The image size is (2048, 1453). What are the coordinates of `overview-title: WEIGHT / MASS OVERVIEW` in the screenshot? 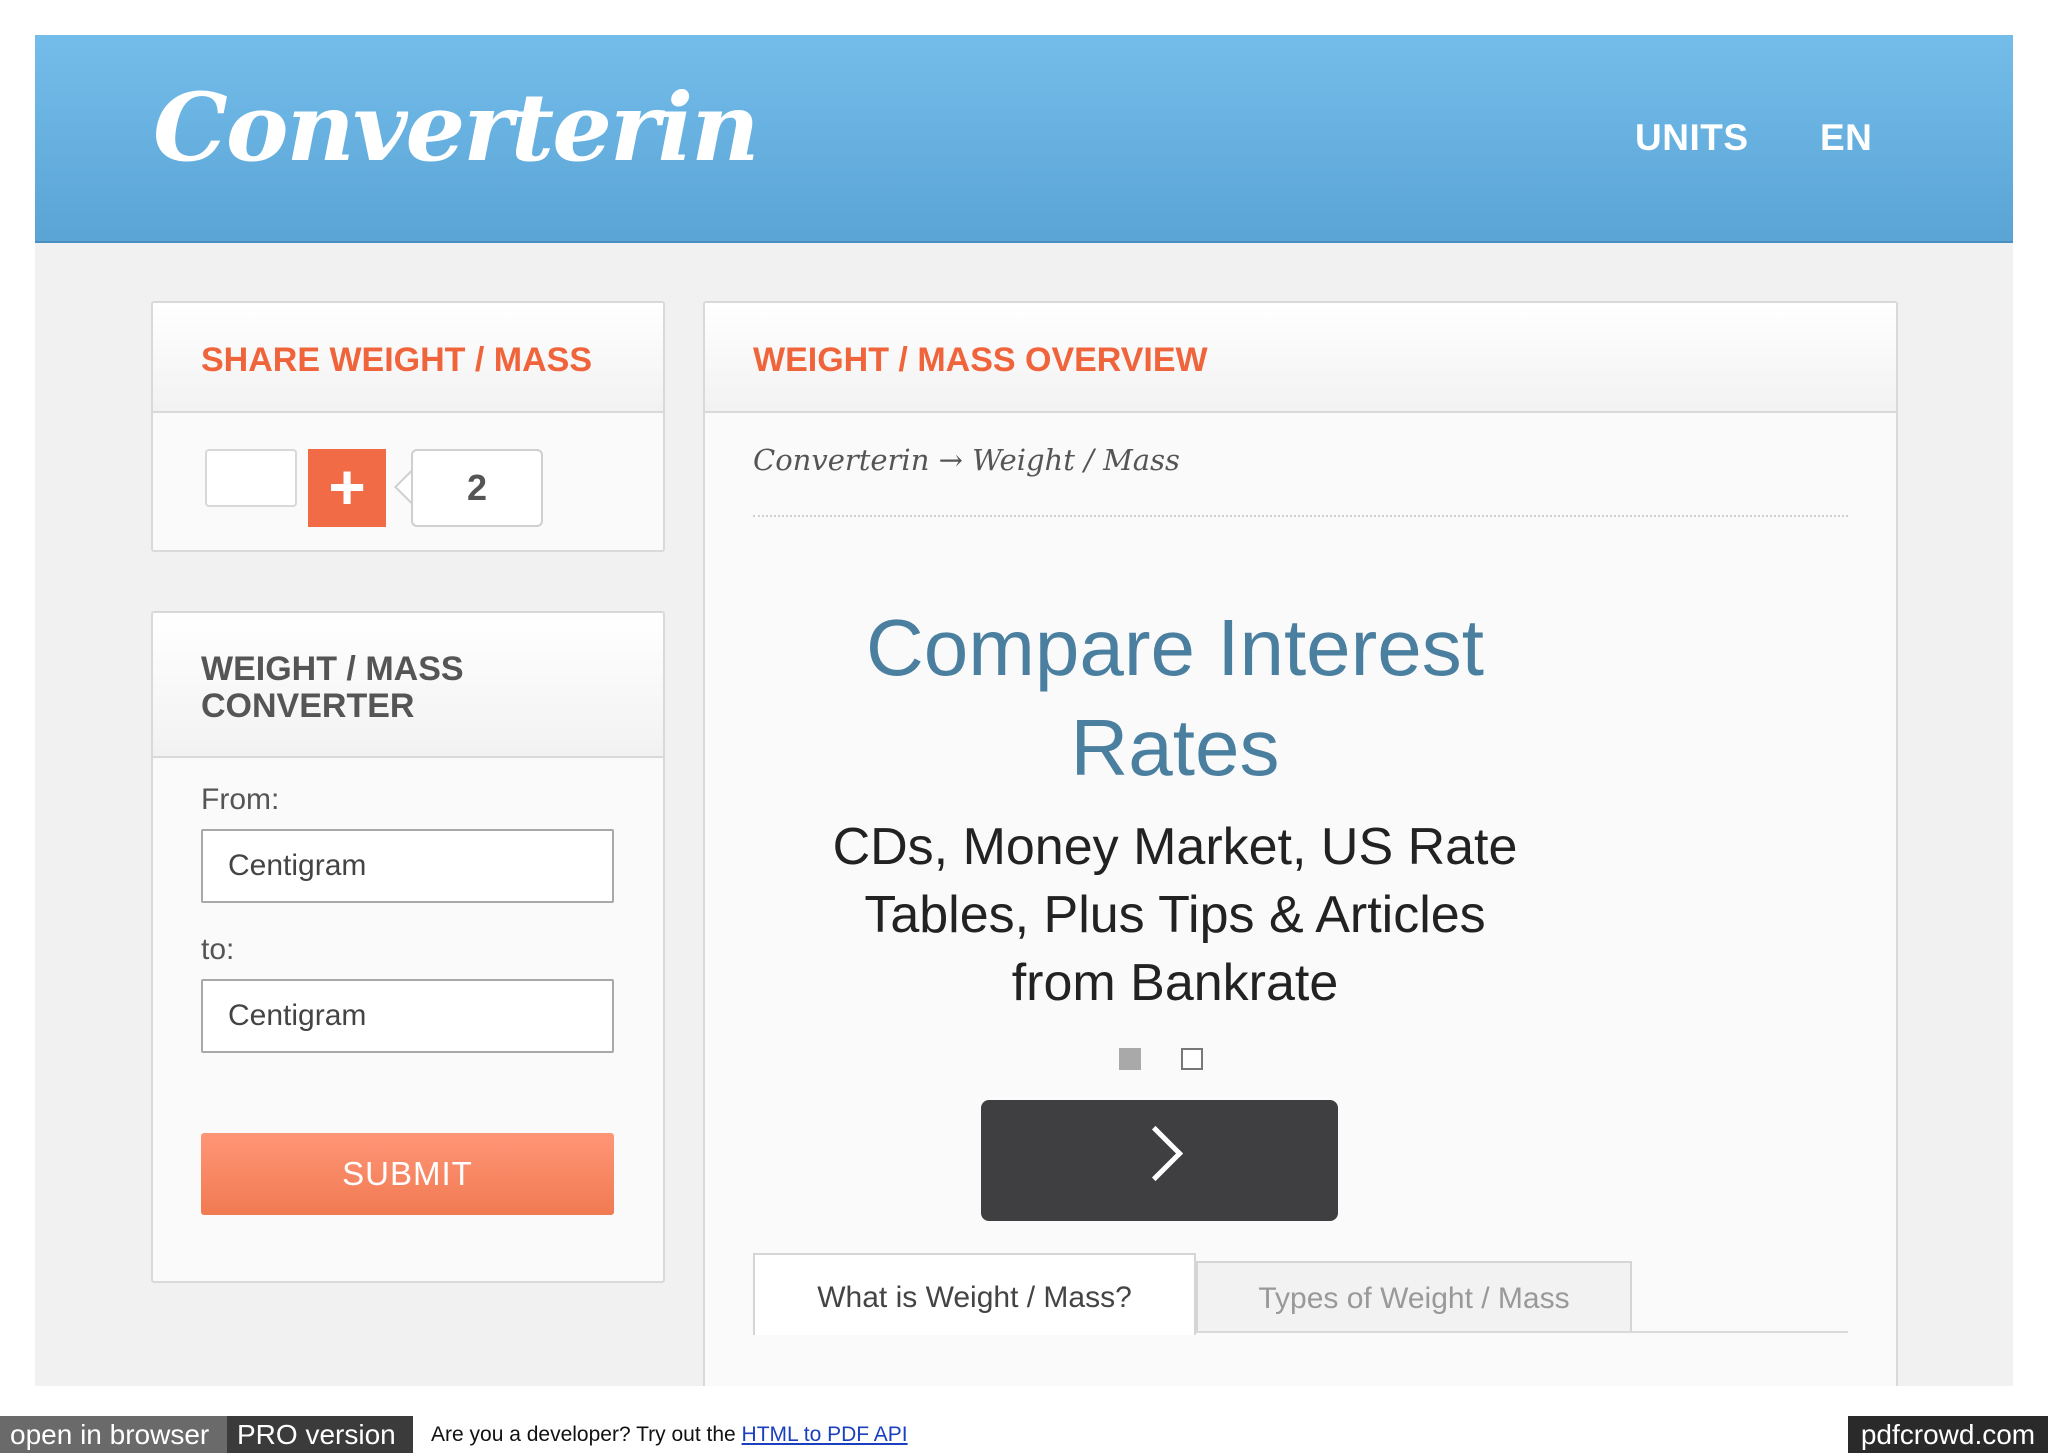 It's located at (980, 360).